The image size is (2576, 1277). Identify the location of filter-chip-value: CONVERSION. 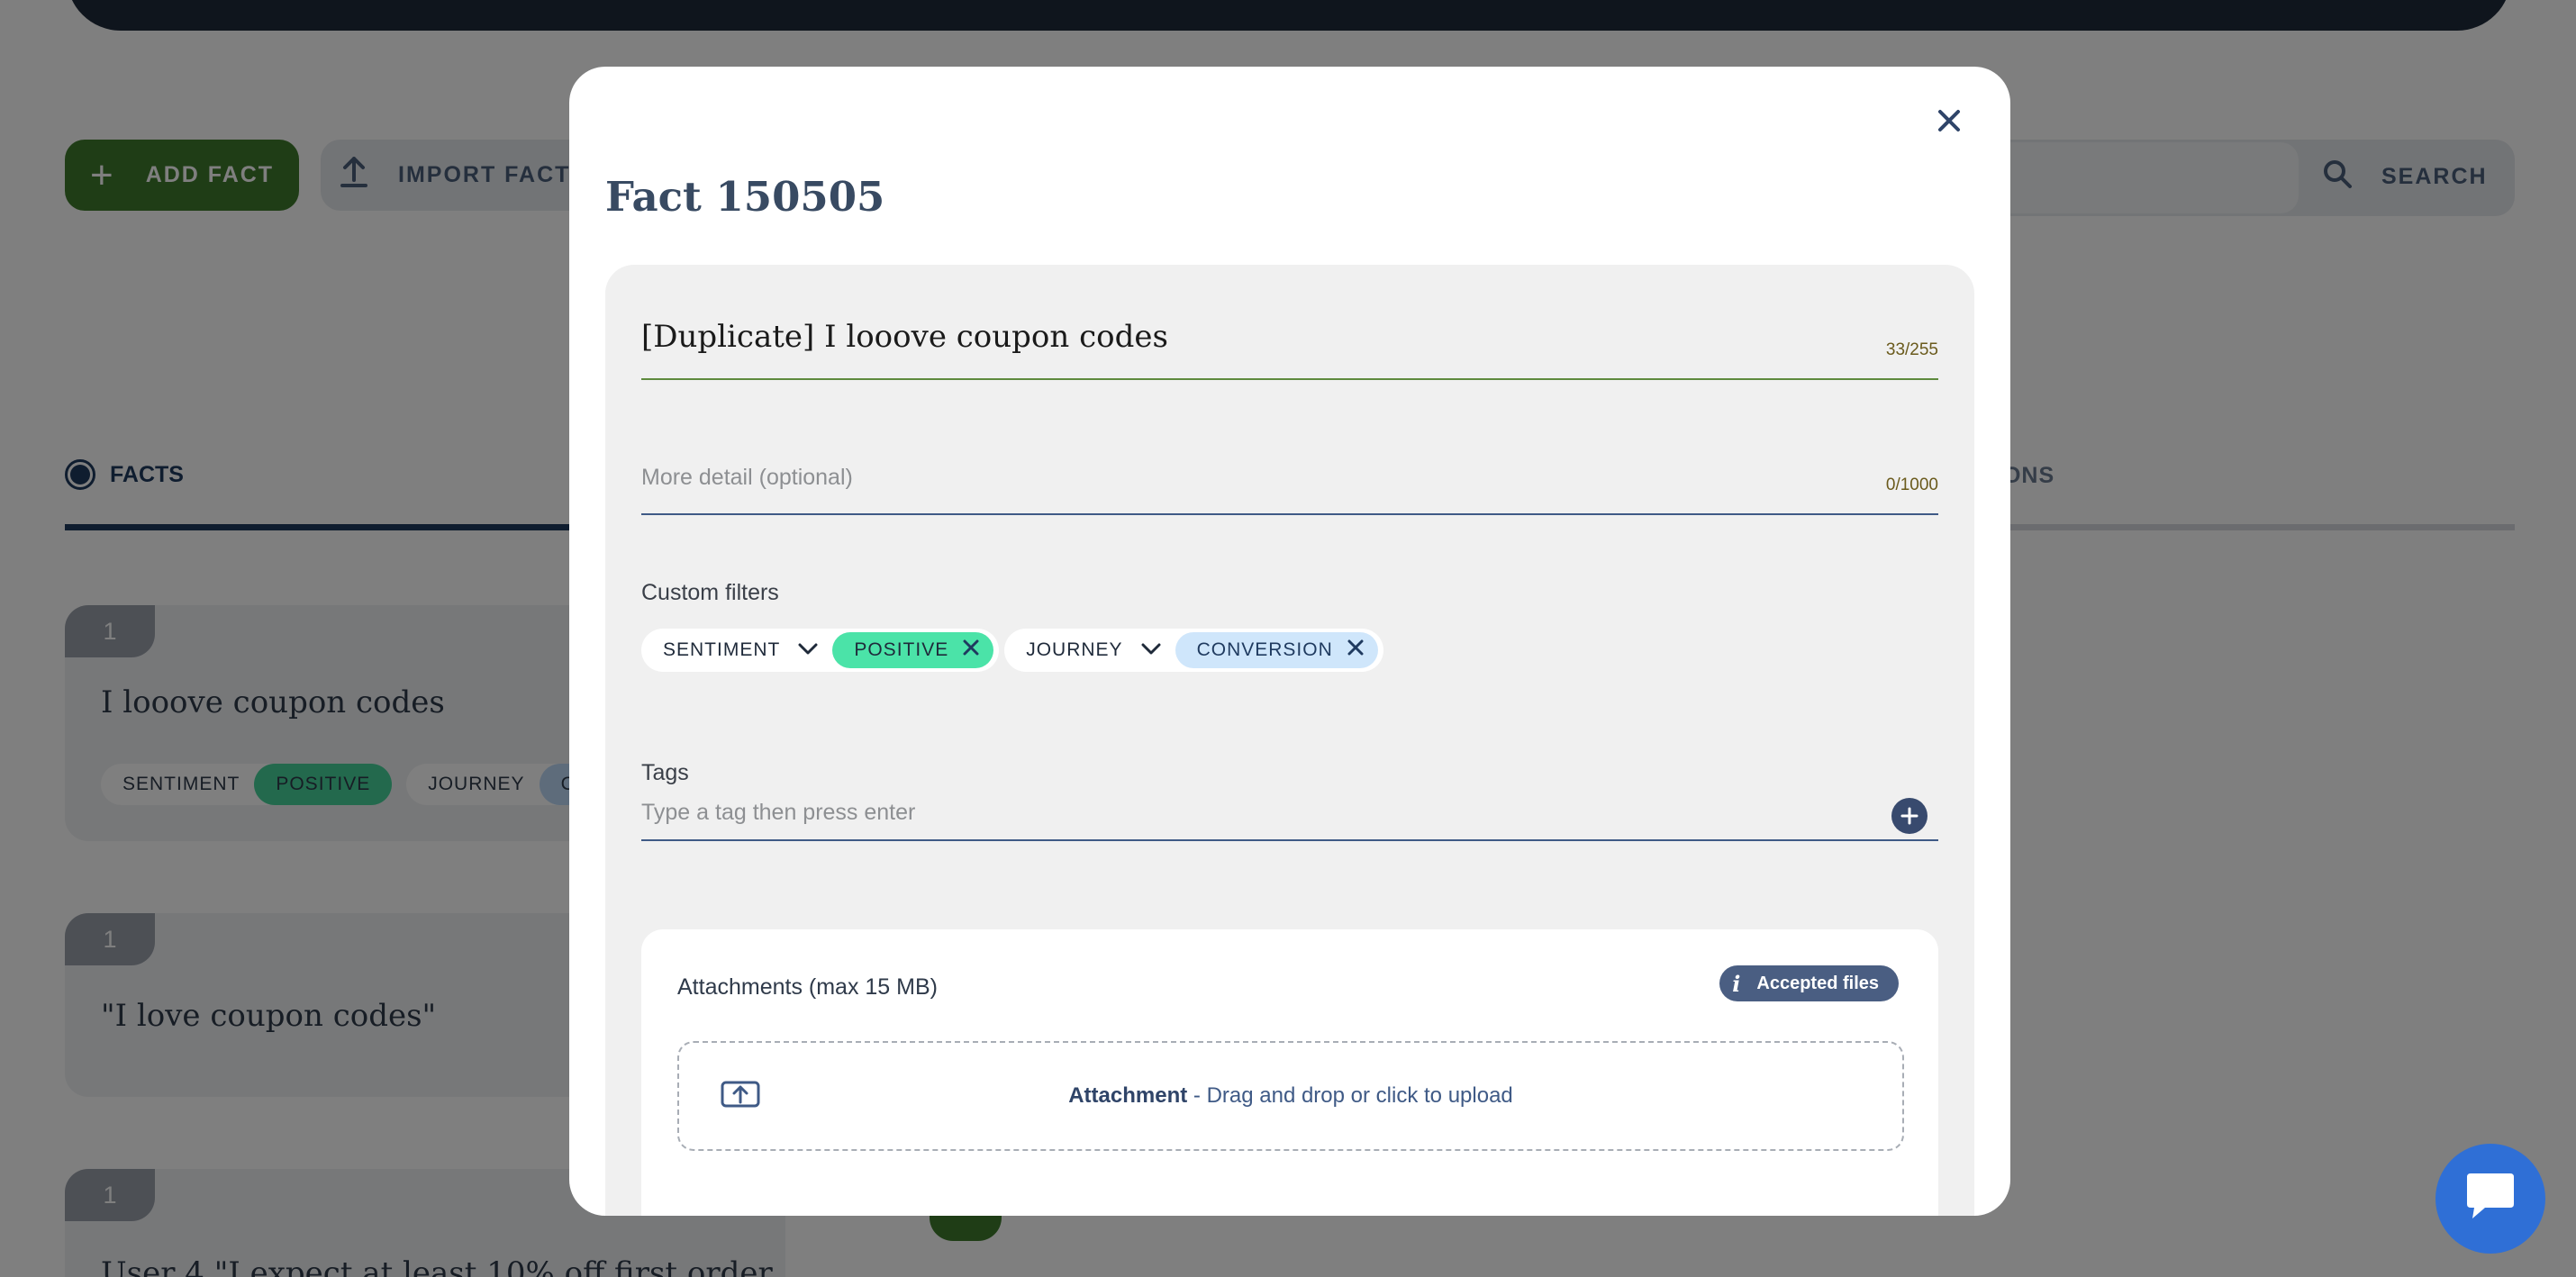
(1276, 650).